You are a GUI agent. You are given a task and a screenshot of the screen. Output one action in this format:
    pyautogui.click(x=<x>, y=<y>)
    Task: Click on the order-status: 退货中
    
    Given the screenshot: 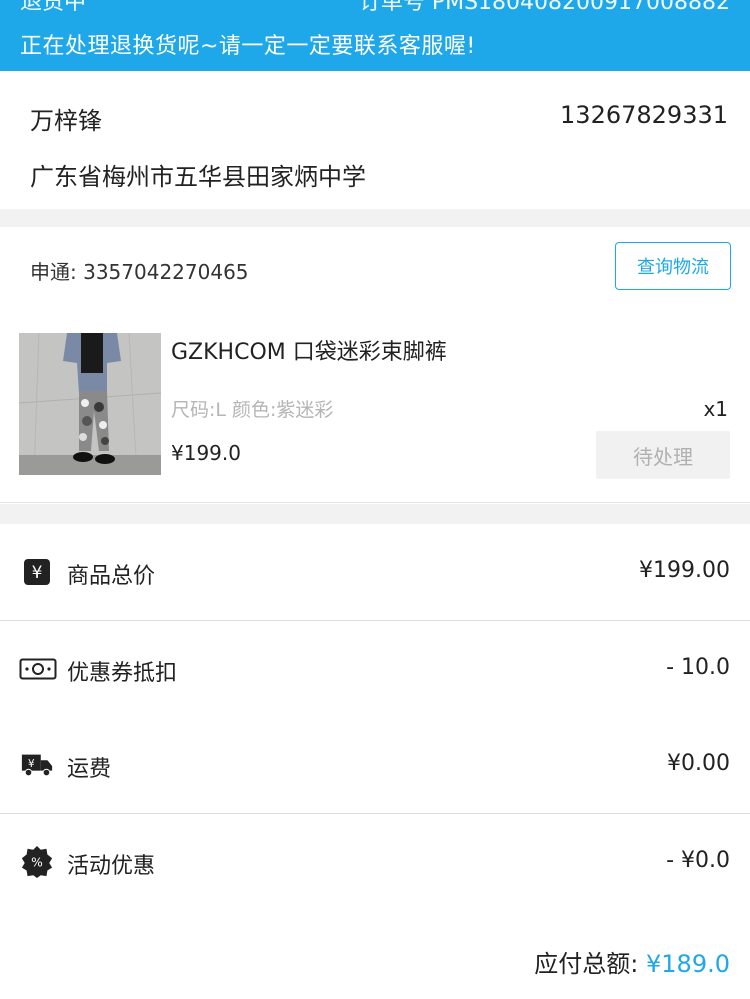 What is the action you would take?
    pyautogui.click(x=53, y=7)
    